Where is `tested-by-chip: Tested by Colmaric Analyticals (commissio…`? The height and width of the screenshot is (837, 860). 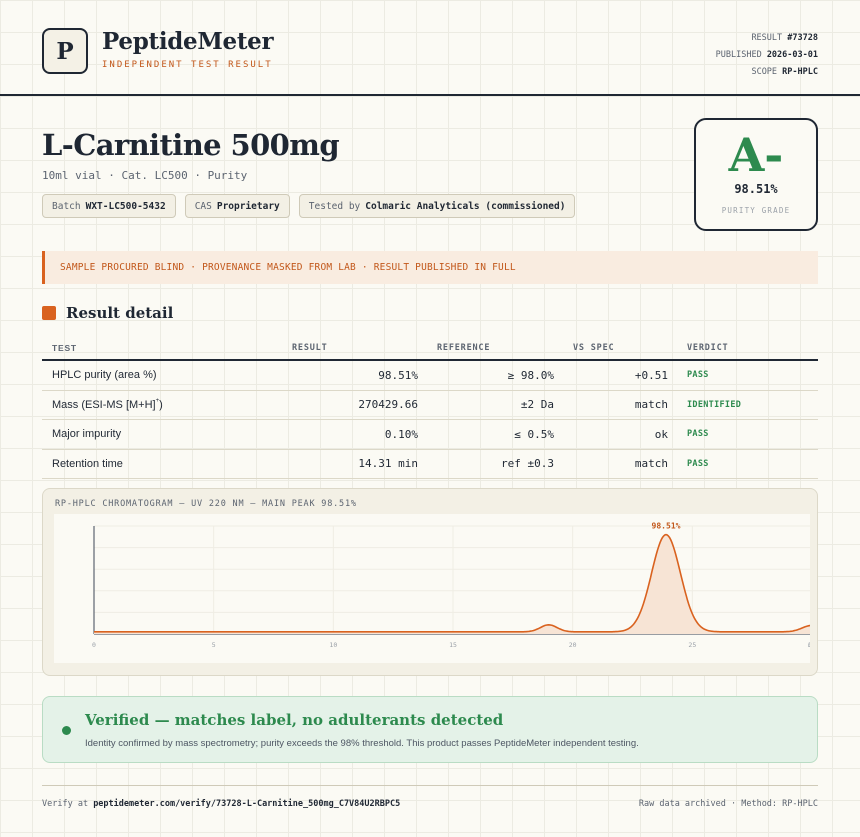 tested-by-chip: Tested by Colmaric Analyticals (commissio… is located at coordinates (437, 206).